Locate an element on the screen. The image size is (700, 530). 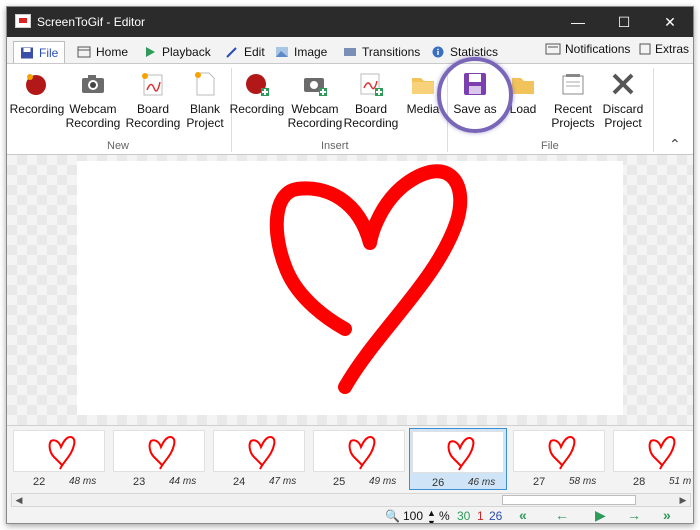
previous-frame-icon: ← is located at coordinates (562, 515).